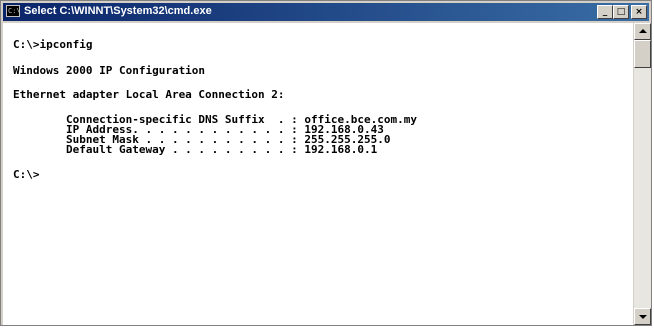 This screenshot has height=328, width=654. I want to click on vertical-scrollbar, so click(642, 174).